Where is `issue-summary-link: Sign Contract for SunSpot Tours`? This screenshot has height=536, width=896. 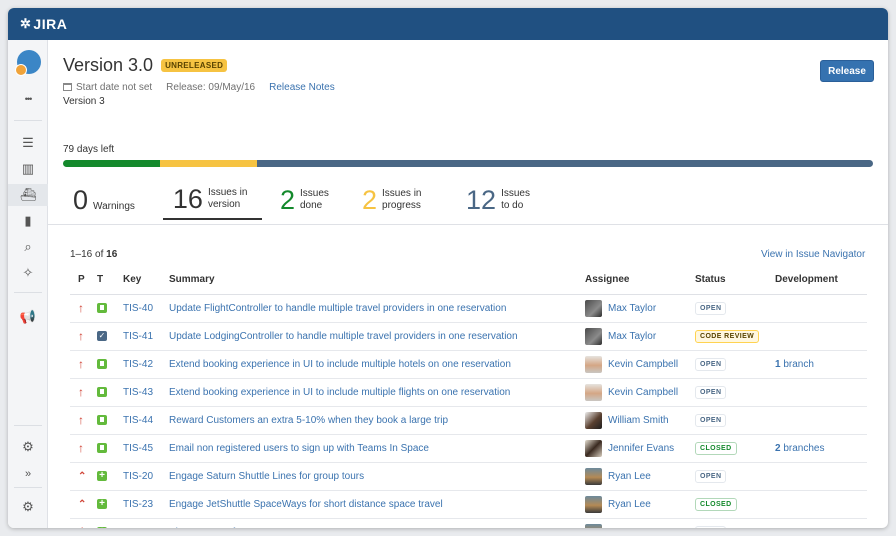
issue-summary-link: Sign Contract for SunSpot Tours is located at coordinates (240, 528).